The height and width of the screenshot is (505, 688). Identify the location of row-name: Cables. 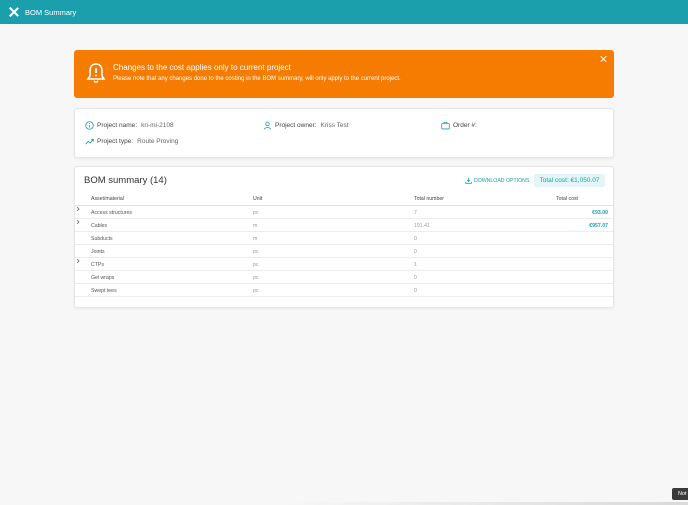
(99, 226).